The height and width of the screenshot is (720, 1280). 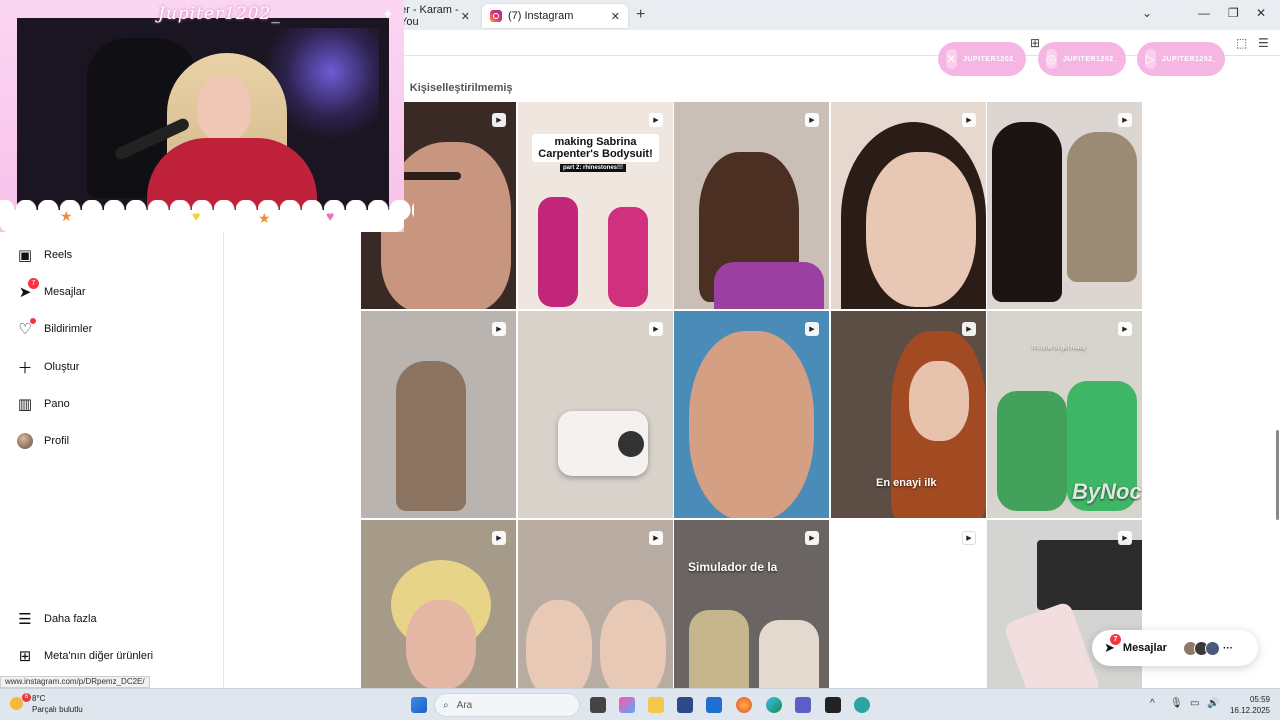 I want to click on maximize-button: ❐, so click(x=1233, y=13).